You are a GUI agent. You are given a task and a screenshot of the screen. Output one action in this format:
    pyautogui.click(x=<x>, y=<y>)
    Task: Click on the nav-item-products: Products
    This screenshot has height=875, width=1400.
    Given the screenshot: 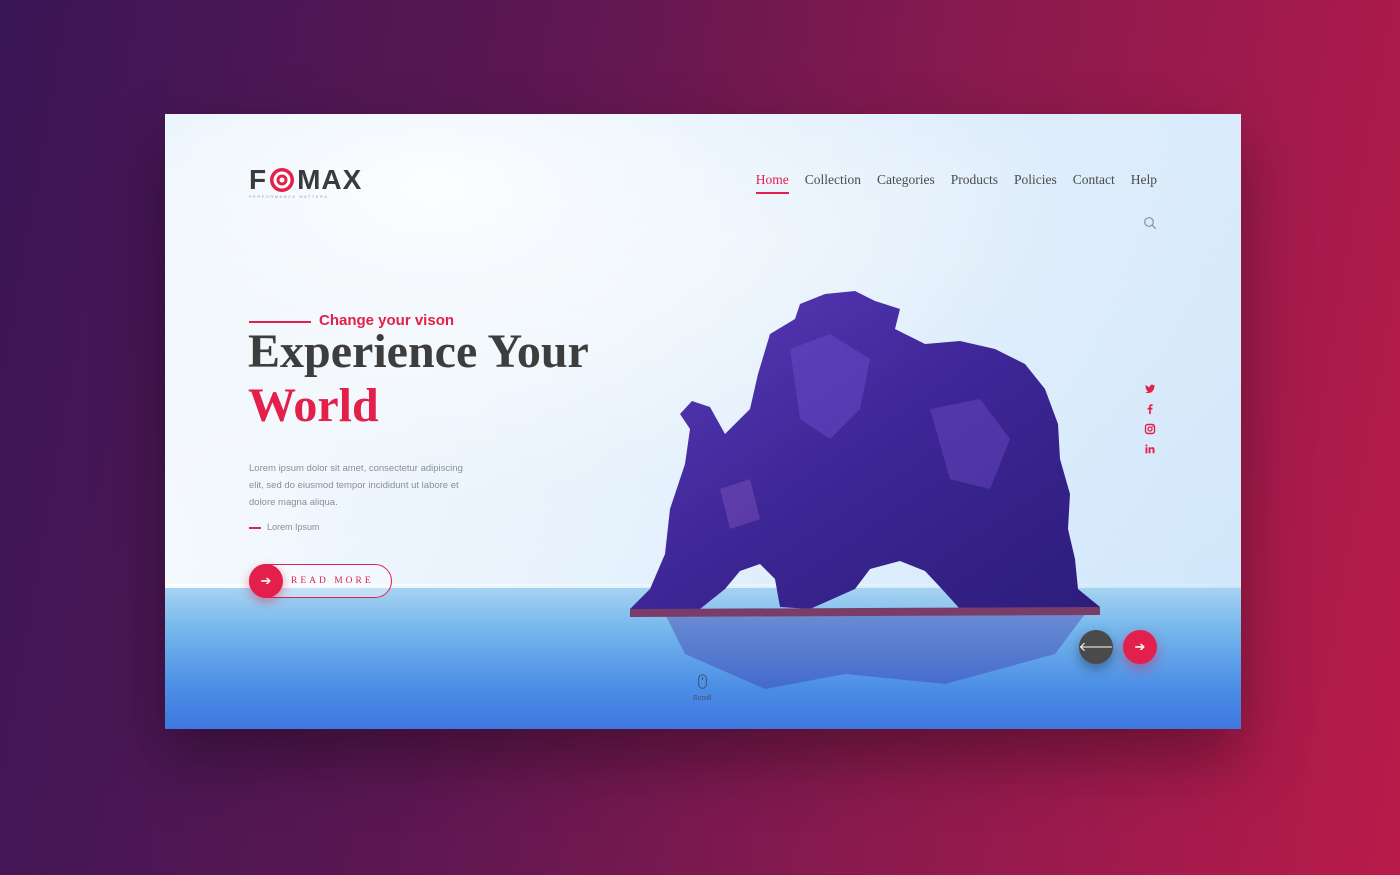 What is the action you would take?
    pyautogui.click(x=974, y=183)
    